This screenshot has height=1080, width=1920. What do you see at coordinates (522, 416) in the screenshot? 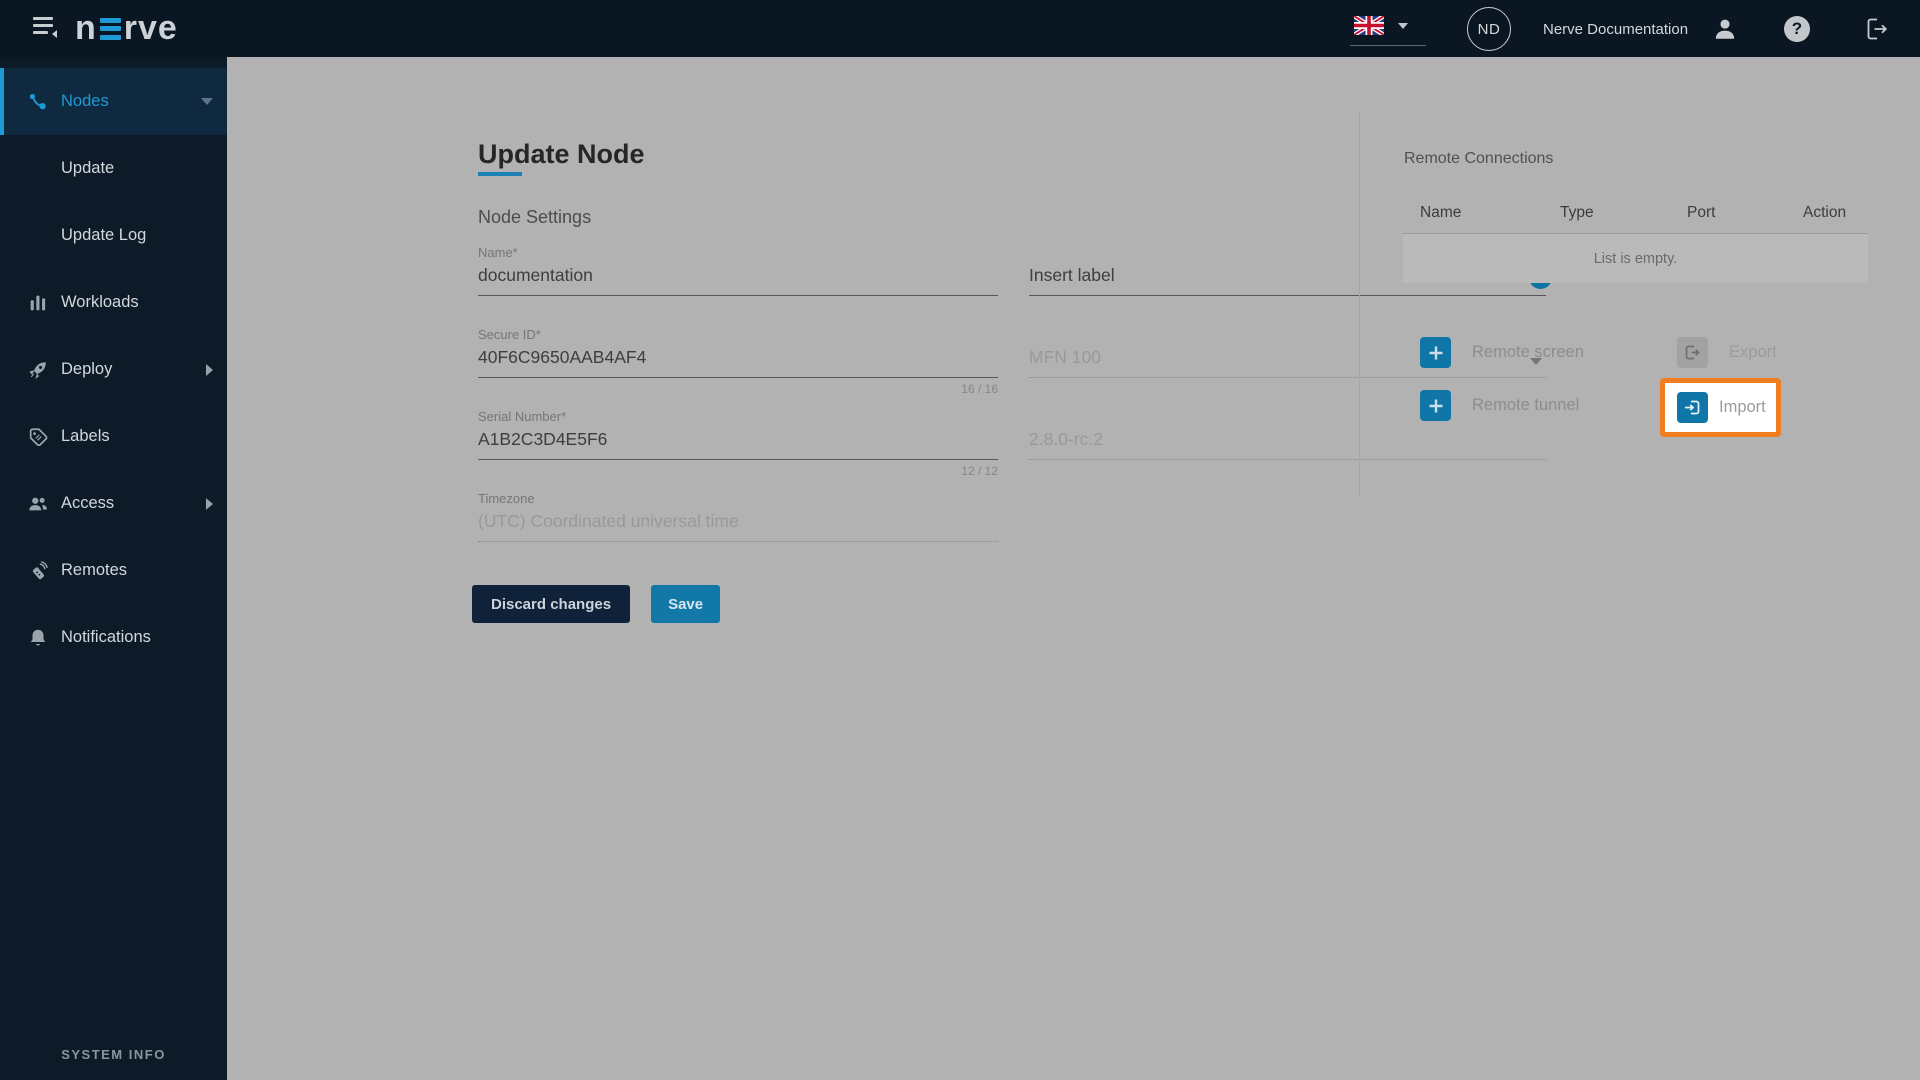
I see `serial-number-label: Serial Number*` at bounding box center [522, 416].